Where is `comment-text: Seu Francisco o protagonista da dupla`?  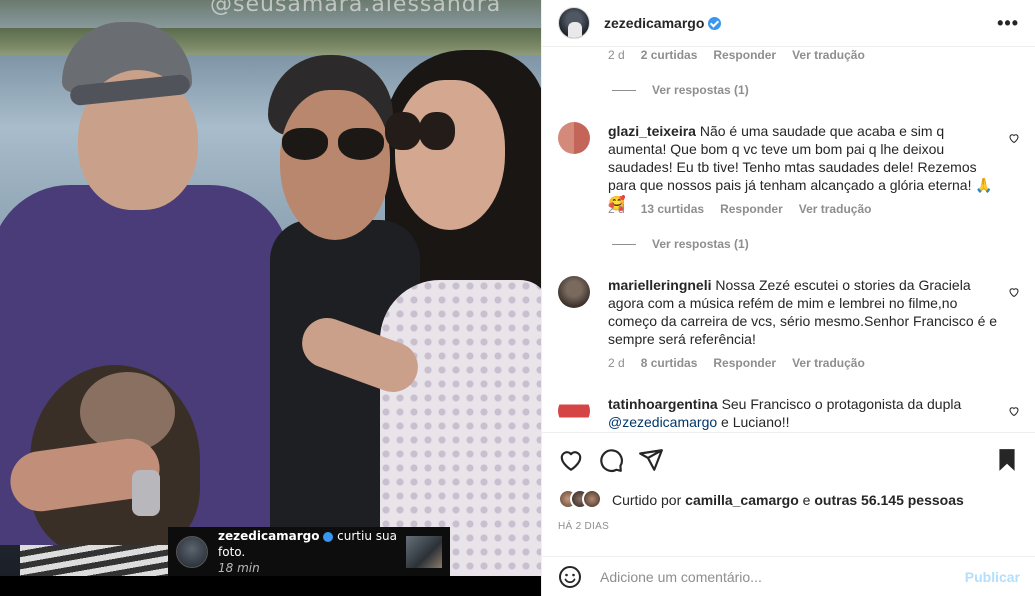
comment-text: Seu Francisco o protagonista da dupla is located at coordinates (841, 404).